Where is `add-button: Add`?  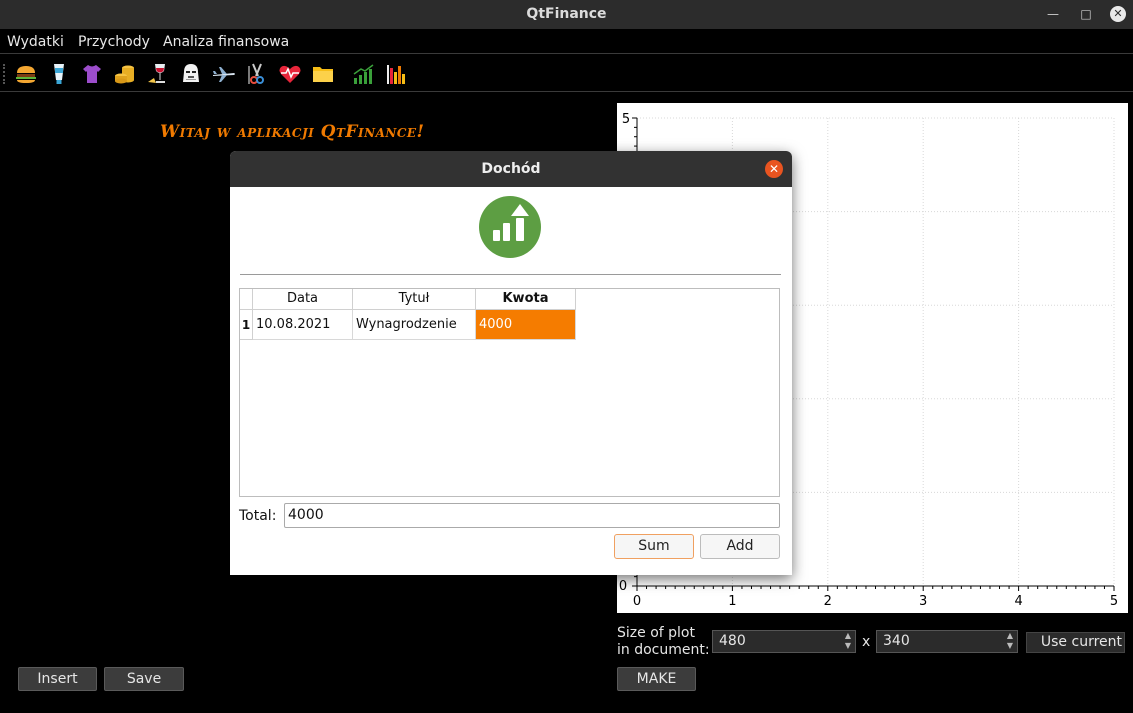 add-button: Add is located at coordinates (740, 546).